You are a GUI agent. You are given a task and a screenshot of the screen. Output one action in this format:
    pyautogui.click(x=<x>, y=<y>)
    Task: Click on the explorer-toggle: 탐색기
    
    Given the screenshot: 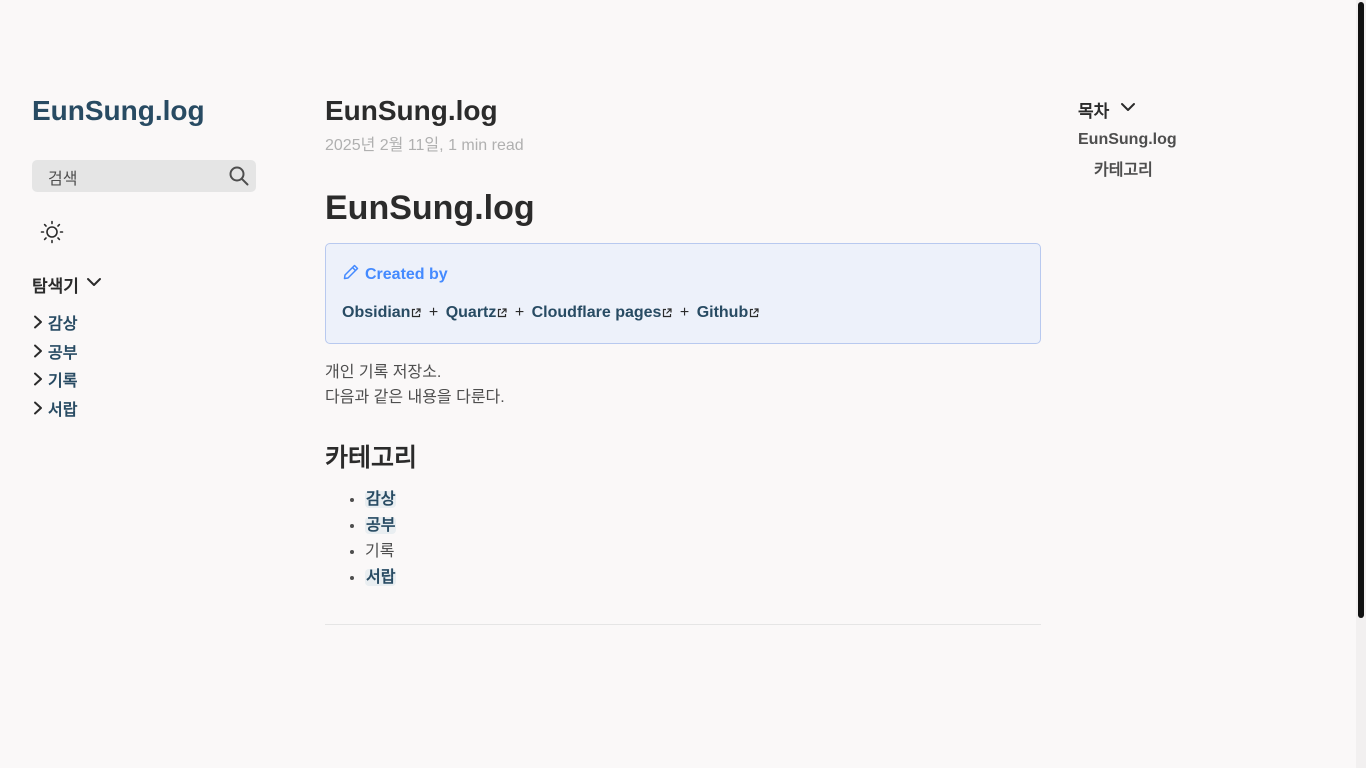 What is the action you would take?
    pyautogui.click(x=67, y=284)
    